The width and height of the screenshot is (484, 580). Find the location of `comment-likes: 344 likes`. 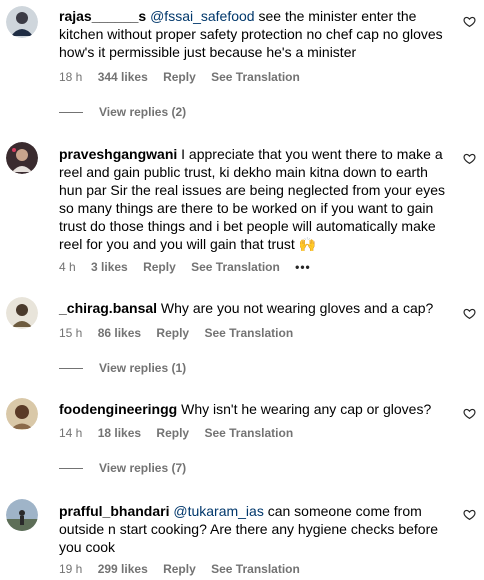

comment-likes: 344 likes is located at coordinates (123, 77).